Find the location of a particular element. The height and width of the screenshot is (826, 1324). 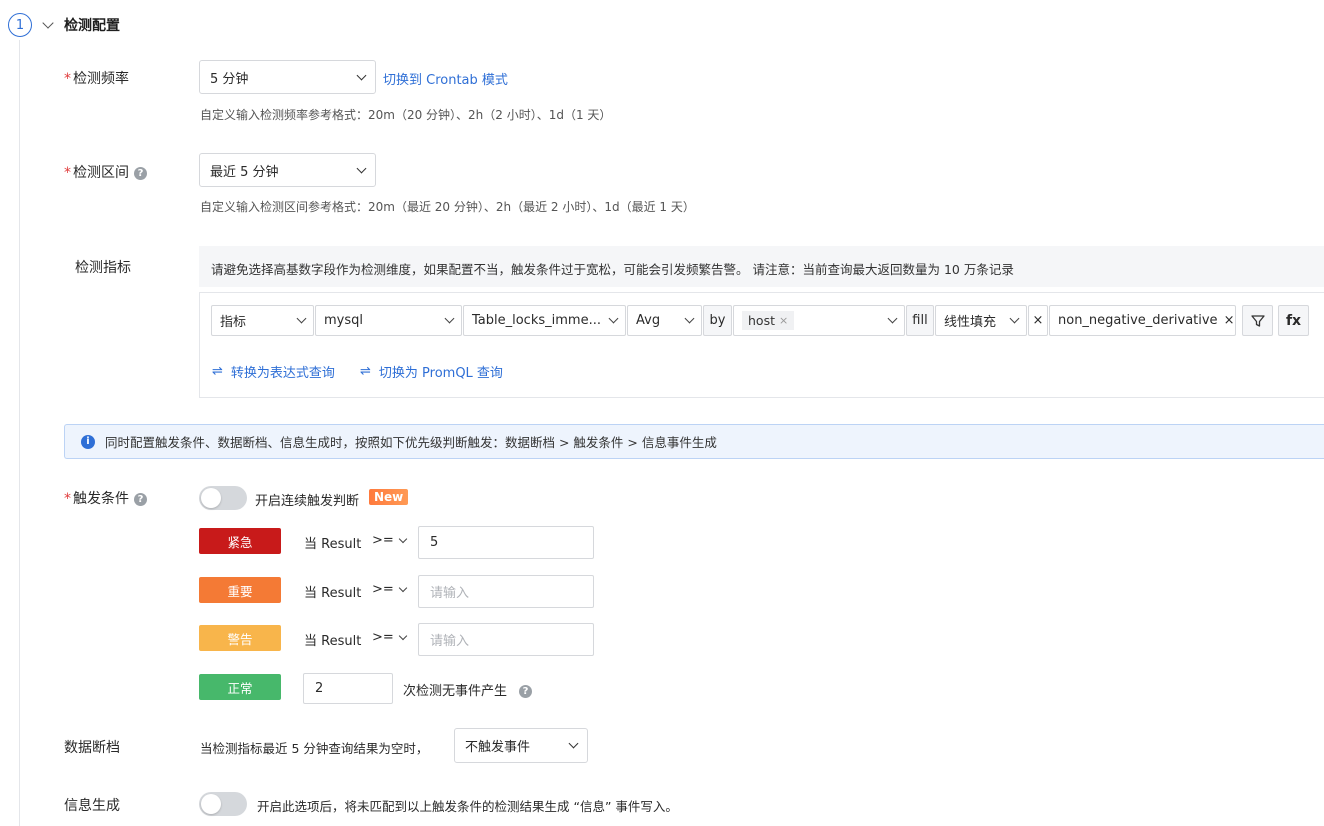

frequency-label: * 检测频率 is located at coordinates (96, 78).